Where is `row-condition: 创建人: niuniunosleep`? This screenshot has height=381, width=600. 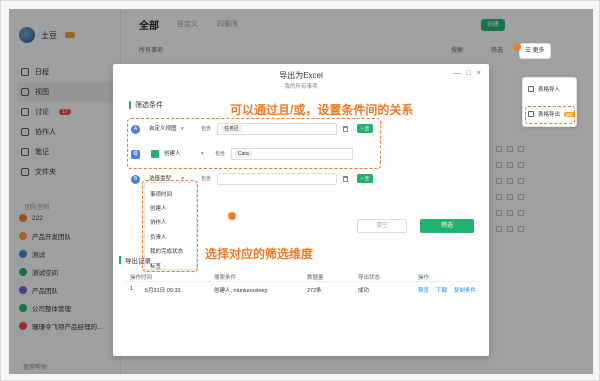 row-condition: 创建人: niuniunosleep is located at coordinates (241, 291).